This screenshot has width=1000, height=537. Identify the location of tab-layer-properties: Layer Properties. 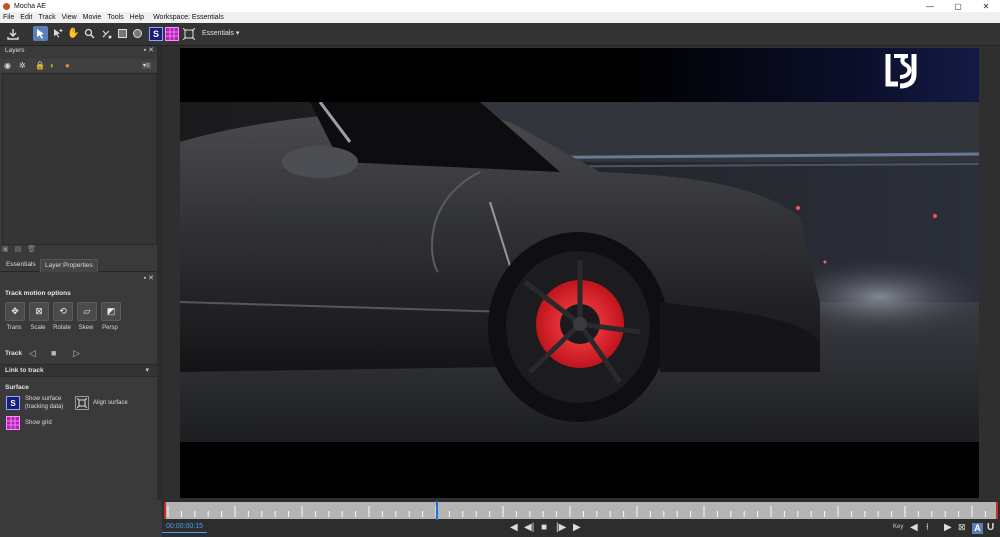
(69, 265).